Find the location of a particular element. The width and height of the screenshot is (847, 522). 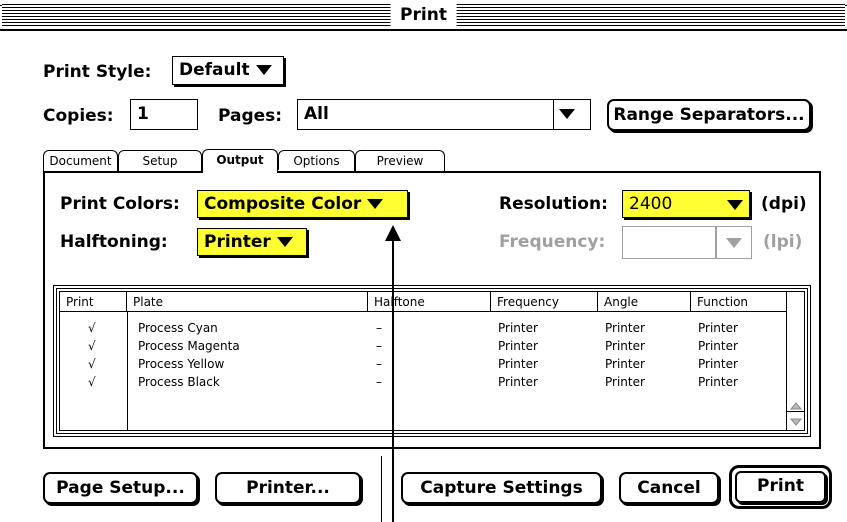

resolution-popup: 2400 is located at coordinates (686, 204).